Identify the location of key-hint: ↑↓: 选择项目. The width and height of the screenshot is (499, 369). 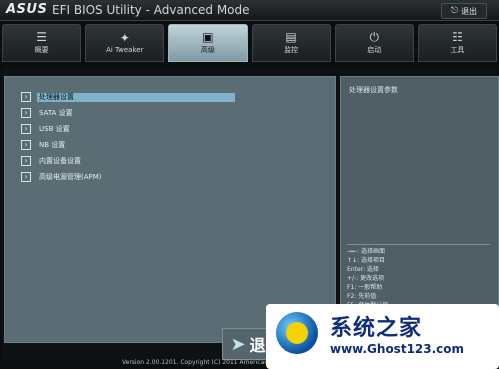
(366, 260).